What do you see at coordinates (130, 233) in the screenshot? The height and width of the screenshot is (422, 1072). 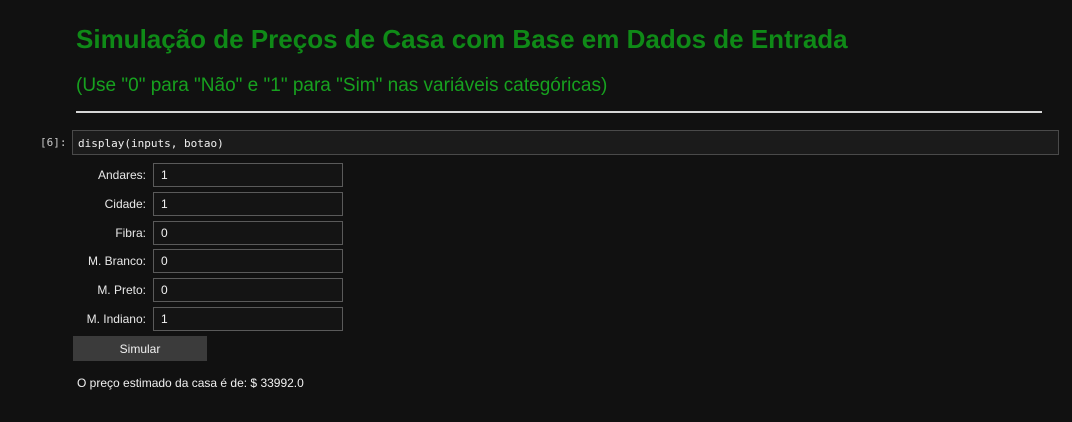 I see `field-label: Fibra:` at bounding box center [130, 233].